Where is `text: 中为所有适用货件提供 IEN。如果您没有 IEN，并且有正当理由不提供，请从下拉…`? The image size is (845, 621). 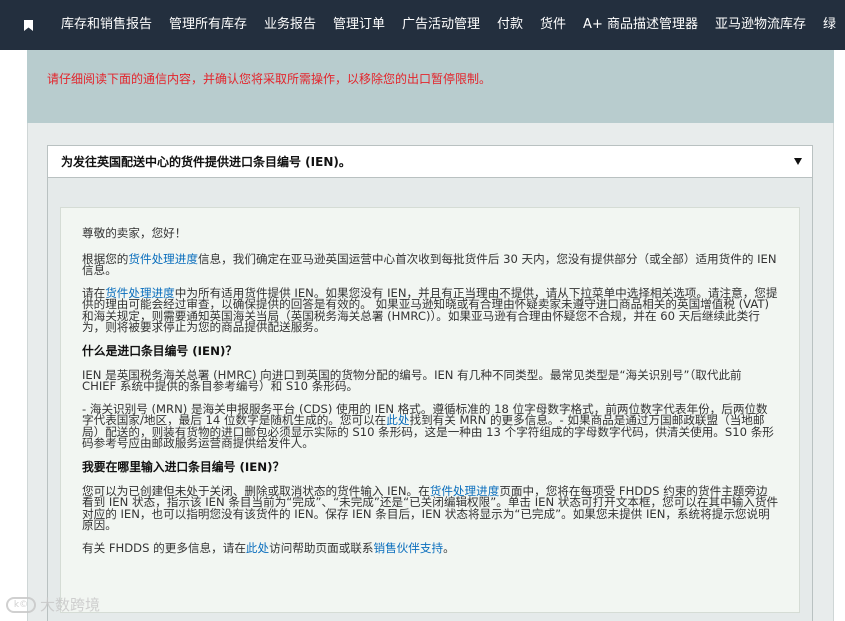
text: 中为所有适用货件提供 IEN。如果您没有 IEN，并且有正当理由不提供，请从下拉… is located at coordinates (430, 309).